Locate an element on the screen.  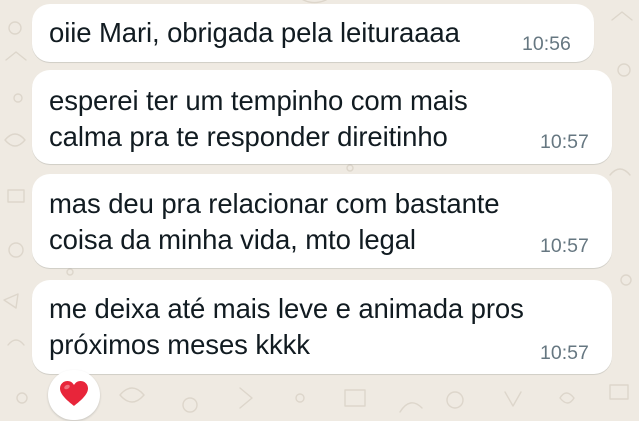
message-line: oiie Mari, obrigada pela leituraaaa is located at coordinates (254, 32).